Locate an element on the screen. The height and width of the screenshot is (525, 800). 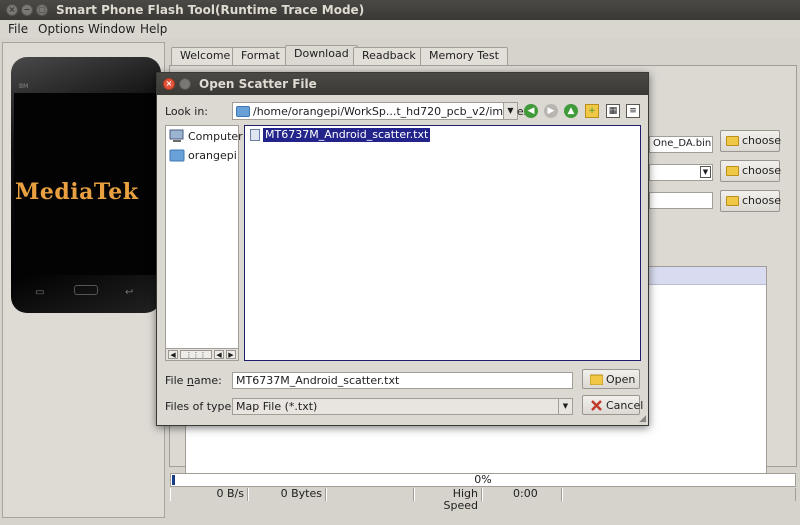
resize-grip-icon: ◢ is located at coordinates (642, 419).